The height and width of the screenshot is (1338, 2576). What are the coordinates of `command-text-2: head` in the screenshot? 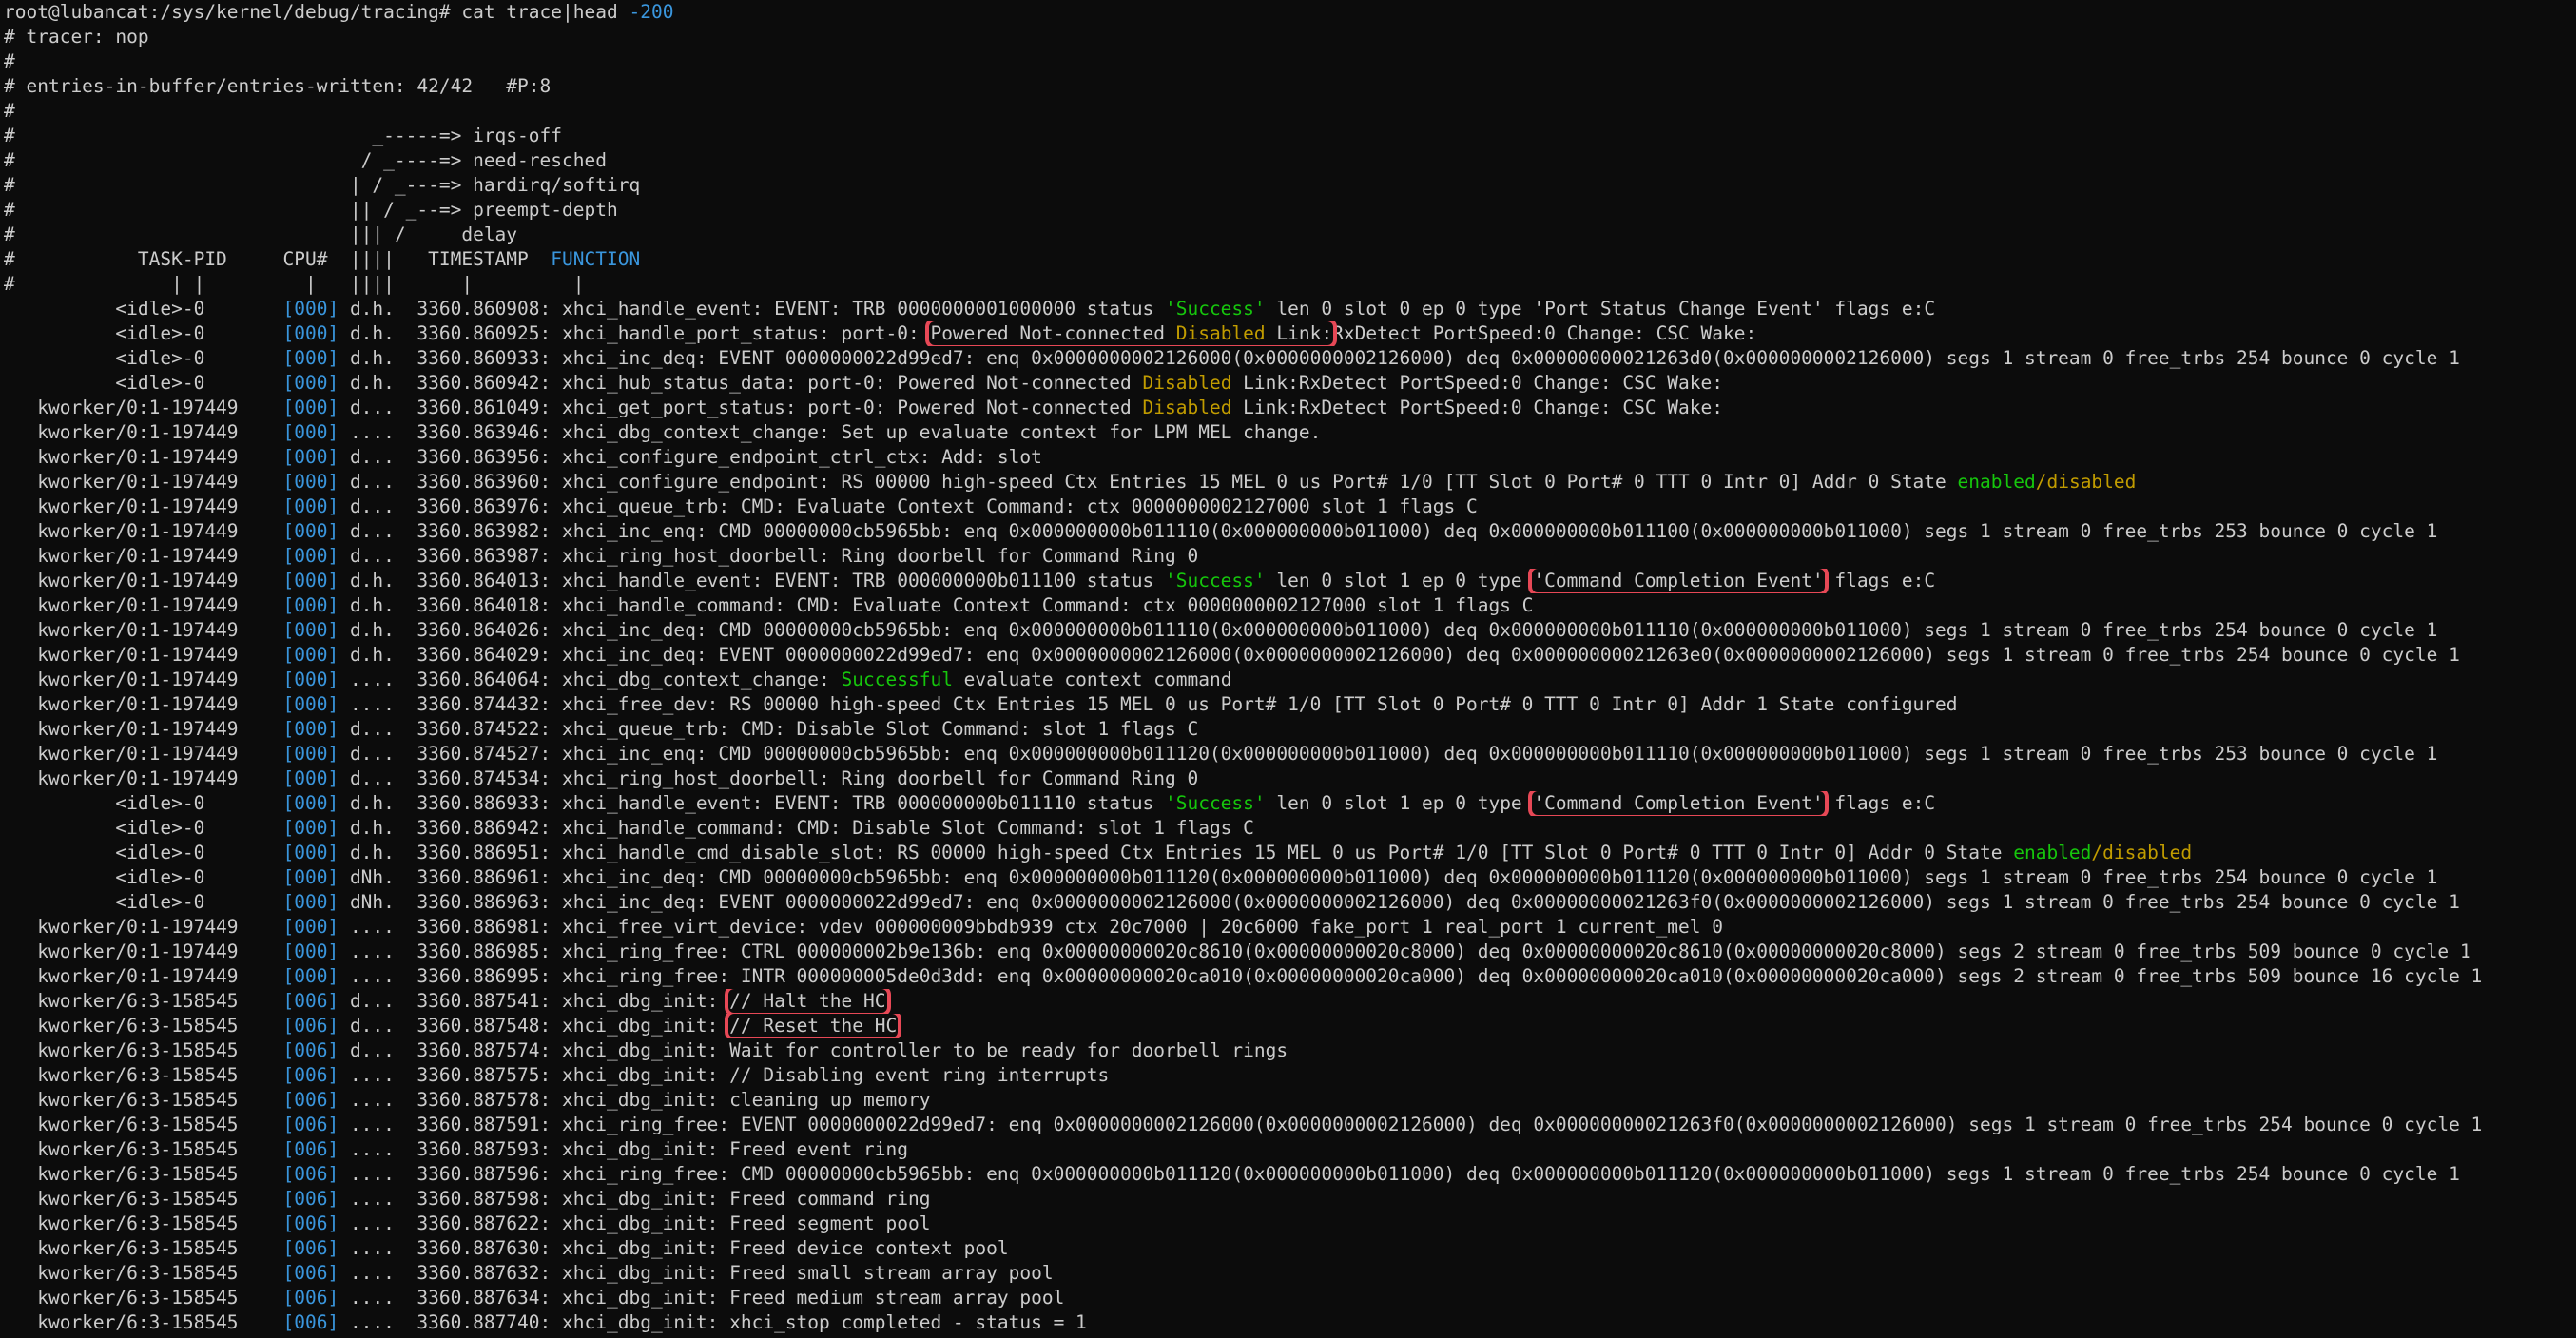 It's located at (600, 12).